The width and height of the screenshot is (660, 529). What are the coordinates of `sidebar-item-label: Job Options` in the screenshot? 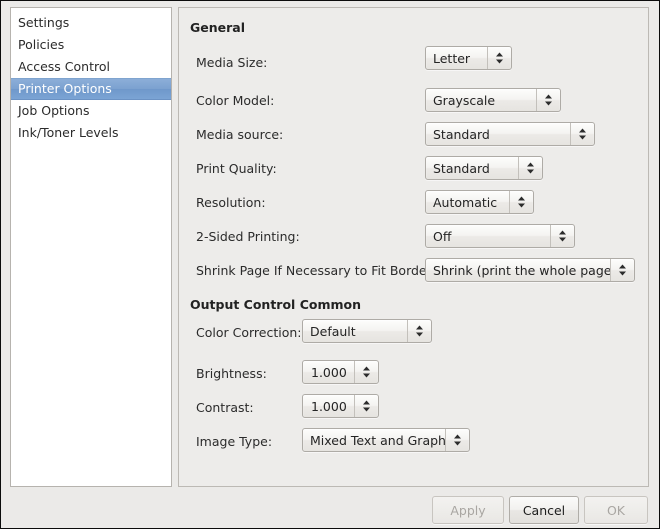 It's located at (54, 110).